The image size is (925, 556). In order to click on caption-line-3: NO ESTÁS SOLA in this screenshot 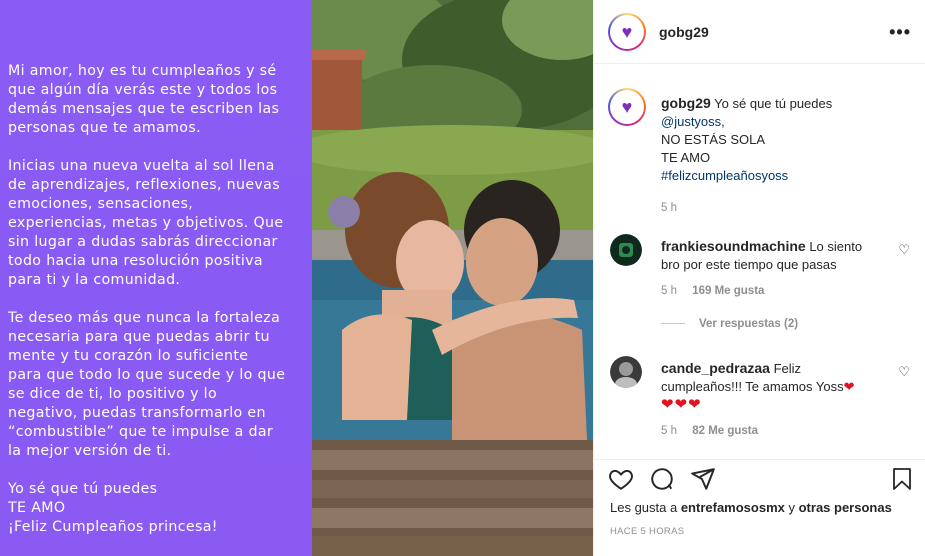, I will do `click(713, 139)`.